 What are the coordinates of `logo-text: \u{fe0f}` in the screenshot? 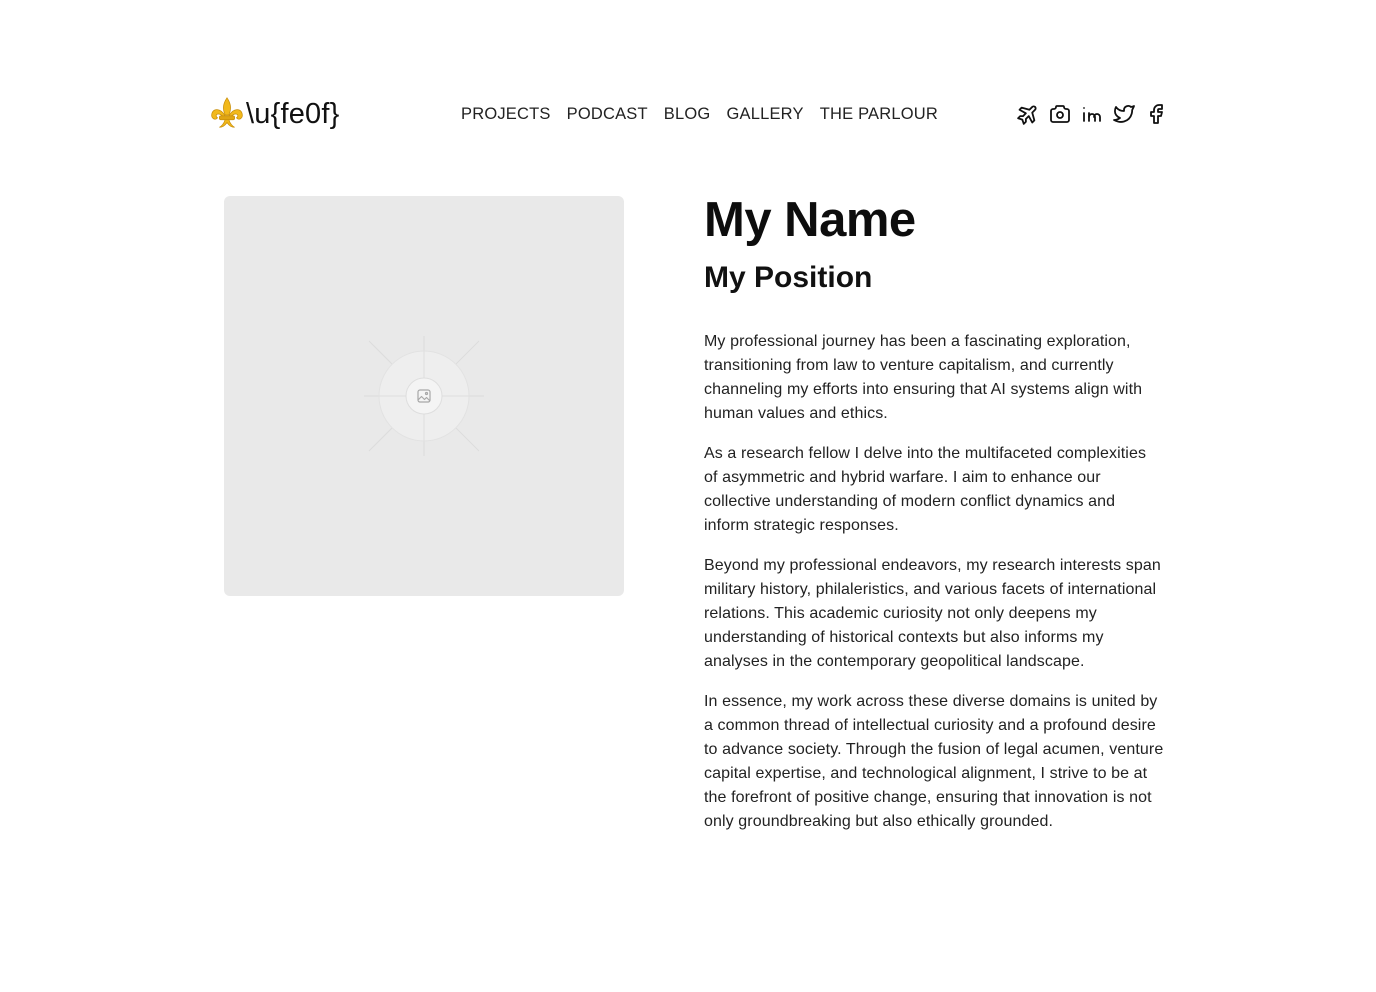 It's located at (293, 114).